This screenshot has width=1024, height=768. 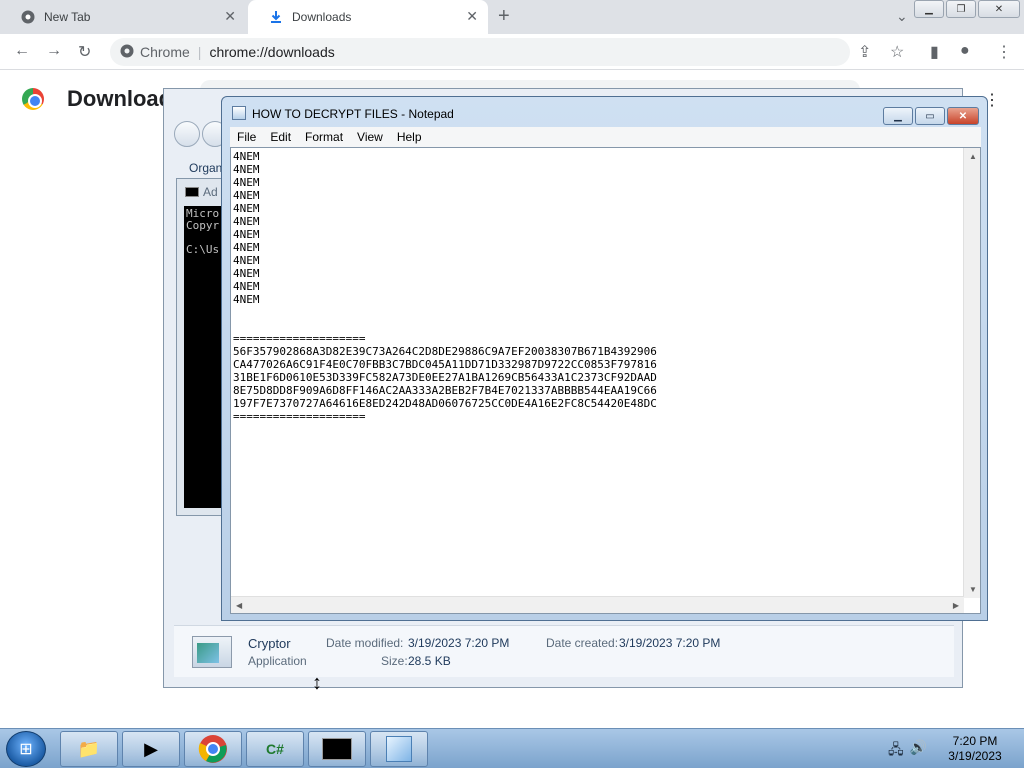 What do you see at coordinates (604, 111) in the screenshot?
I see `notepad-titlebar: HOW TO DECRYPT FILES - Notepad ▁ ▭ ✕` at bounding box center [604, 111].